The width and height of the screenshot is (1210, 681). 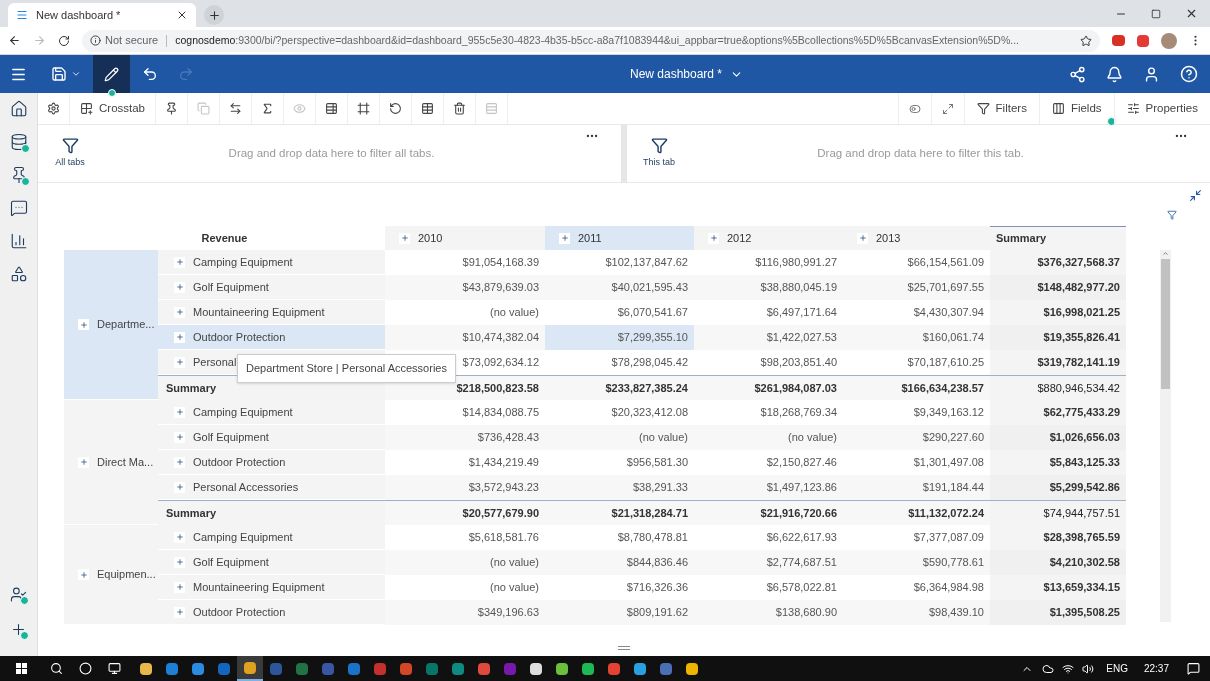 What do you see at coordinates (1058, 587) in the screenshot?
I see `total-cell: $13,659,334.15` at bounding box center [1058, 587].